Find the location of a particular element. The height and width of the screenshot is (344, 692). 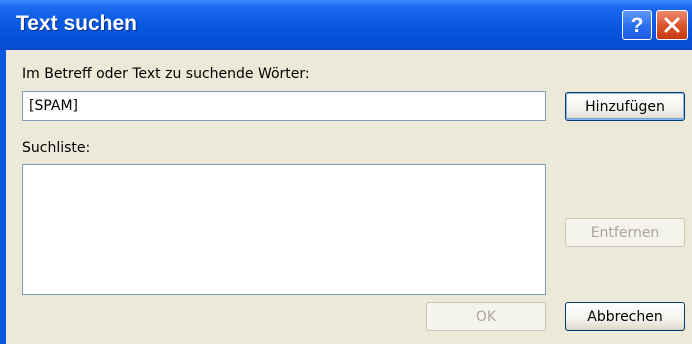

cancel-button-label: Abbrechen is located at coordinates (625, 316).